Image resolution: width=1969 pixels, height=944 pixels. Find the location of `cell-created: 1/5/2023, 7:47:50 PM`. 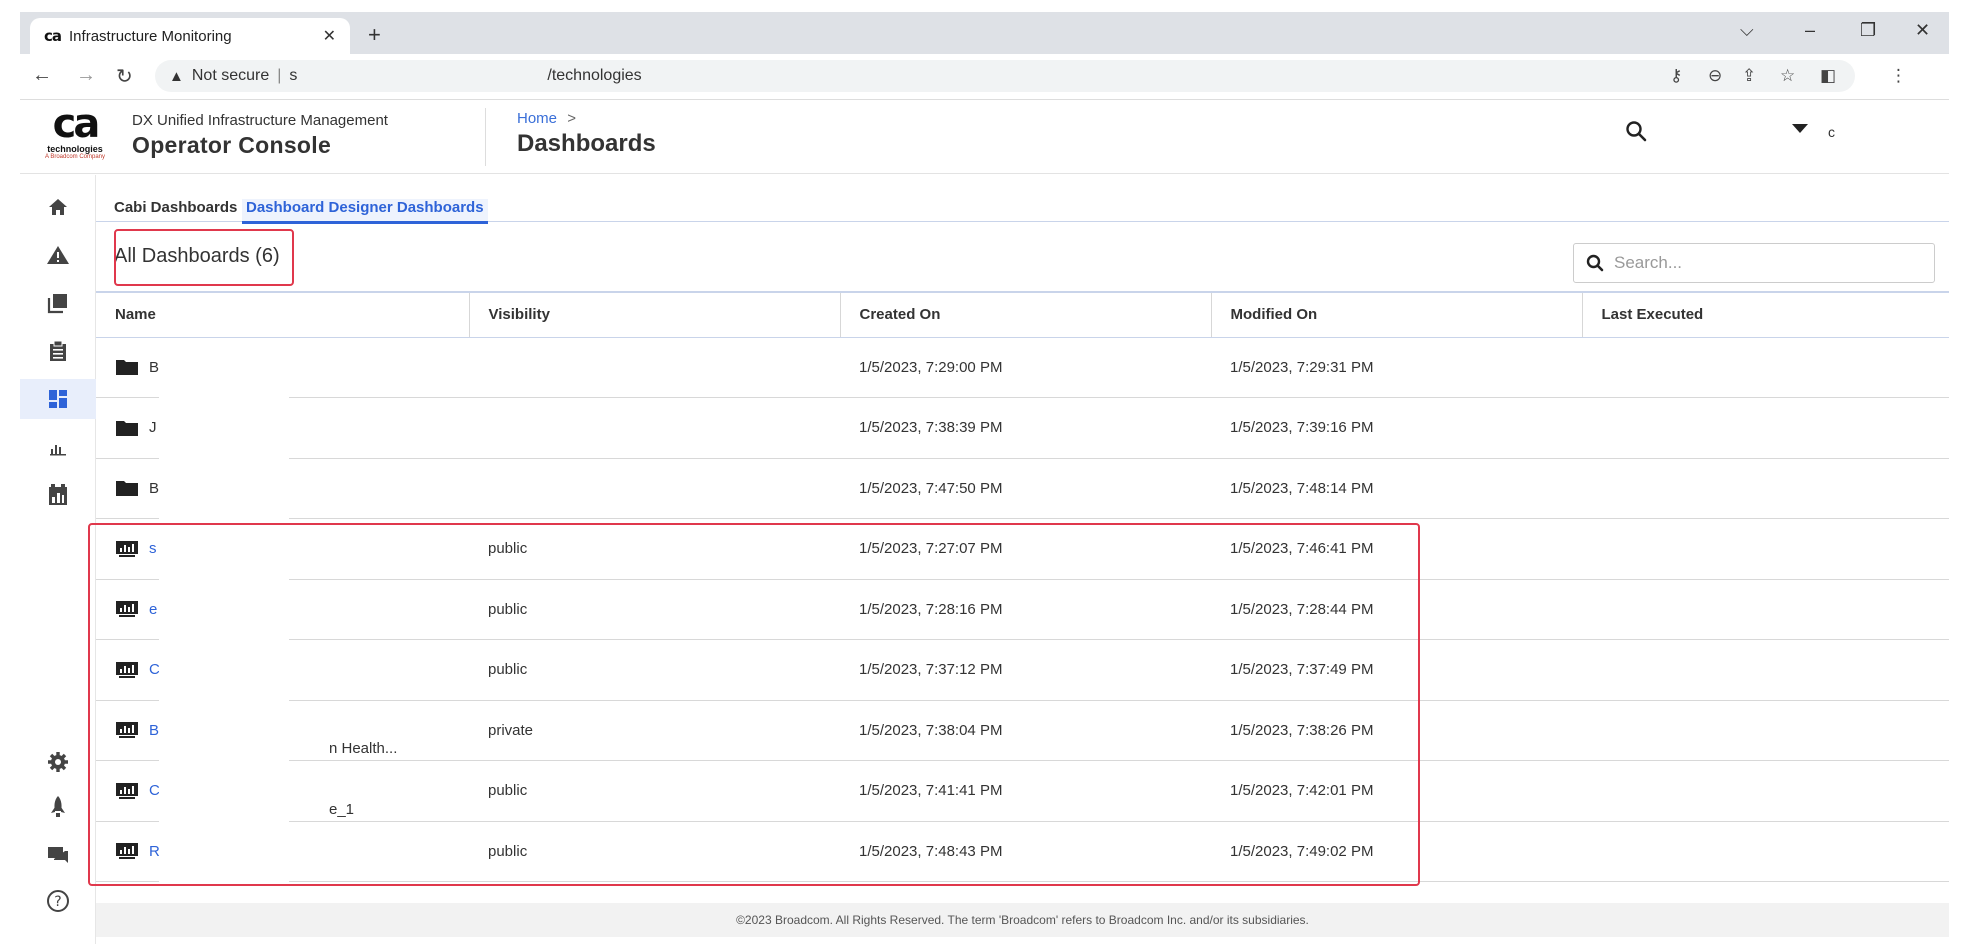

cell-created: 1/5/2023, 7:47:50 PM is located at coordinates (1025, 488).